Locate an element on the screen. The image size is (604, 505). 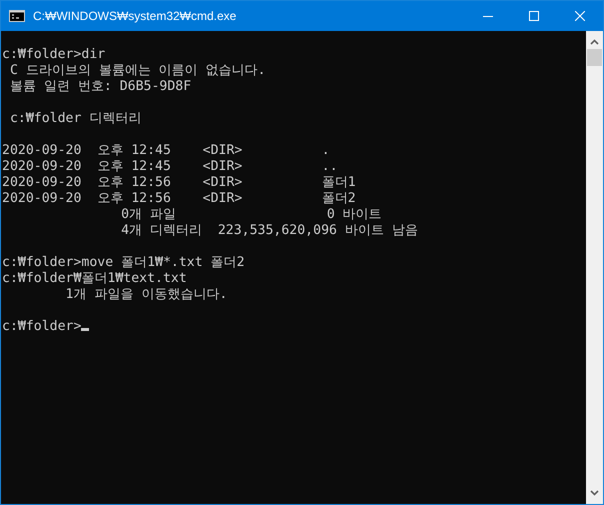
console-line: 2020-09-20 오후 12:45 <DIR> . is located at coordinates (166, 151).